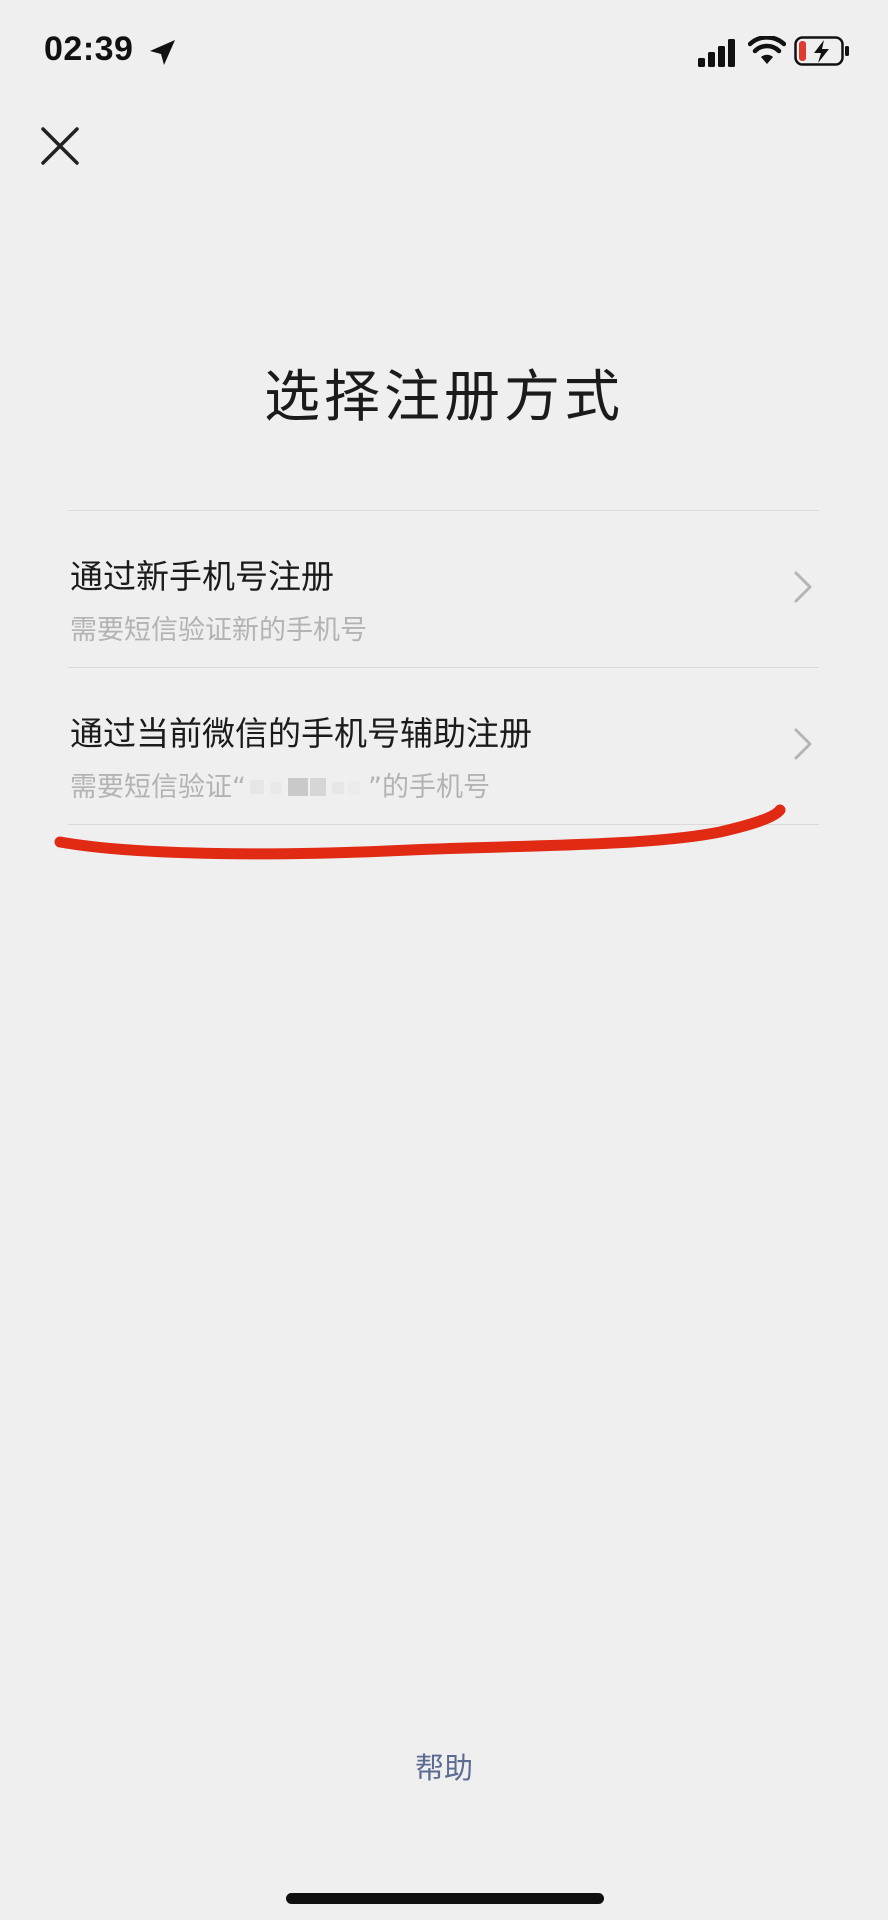 This screenshot has height=1920, width=888. I want to click on status-time: 02:39, so click(89, 49).